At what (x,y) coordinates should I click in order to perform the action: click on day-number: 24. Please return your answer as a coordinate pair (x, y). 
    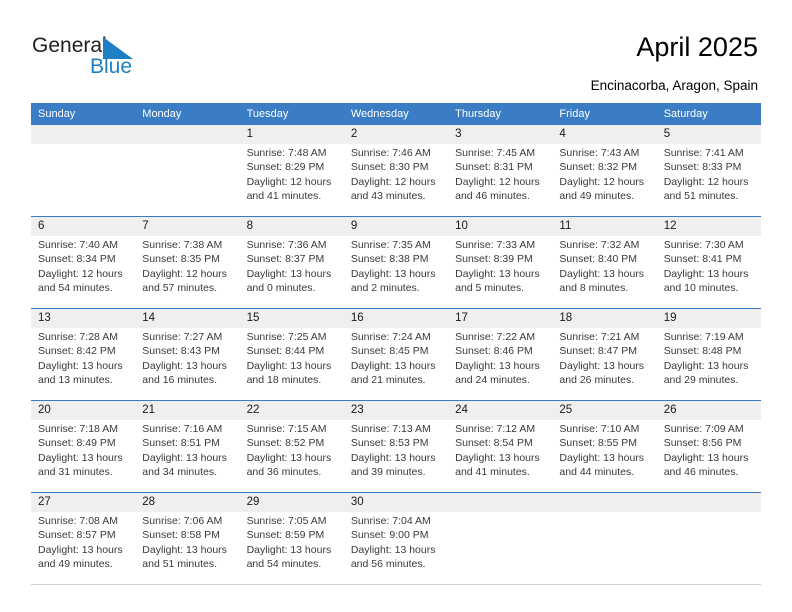
    Looking at the image, I should click on (461, 410).